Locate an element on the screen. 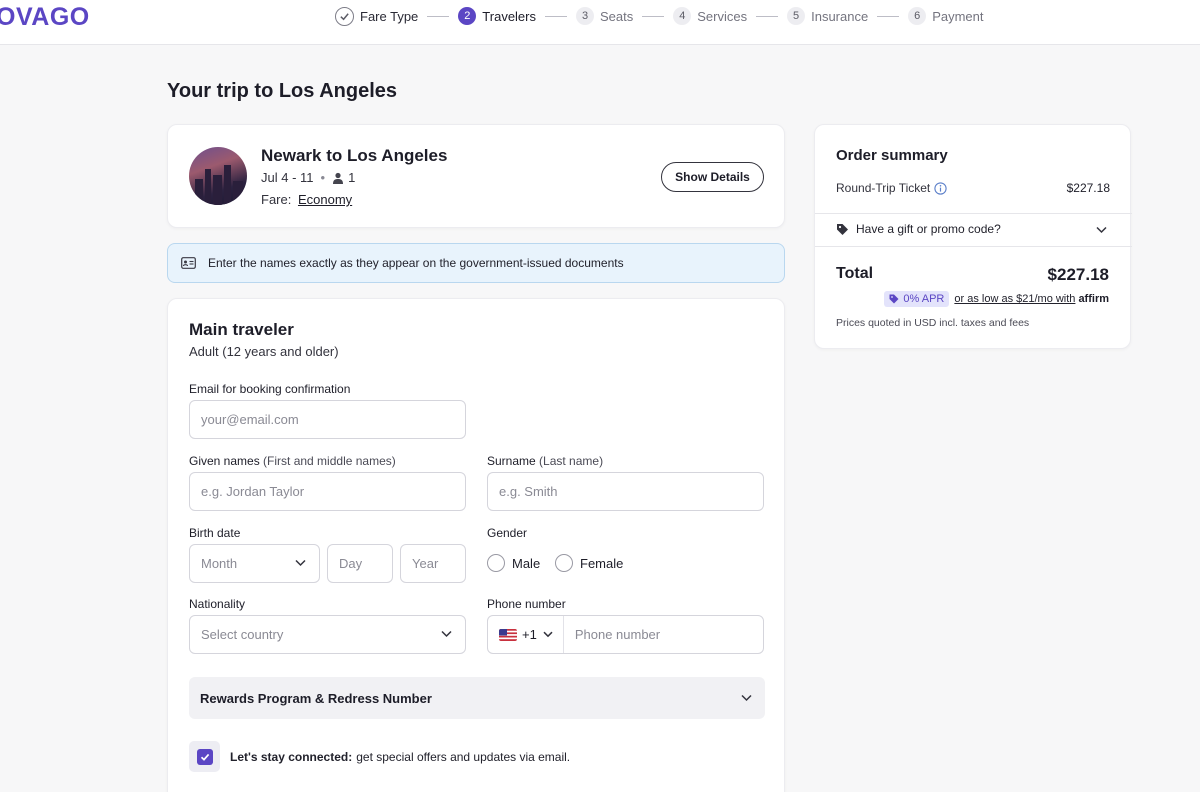 The image size is (1200, 792). trip-route: Newark to Los Angeles is located at coordinates (354, 155).